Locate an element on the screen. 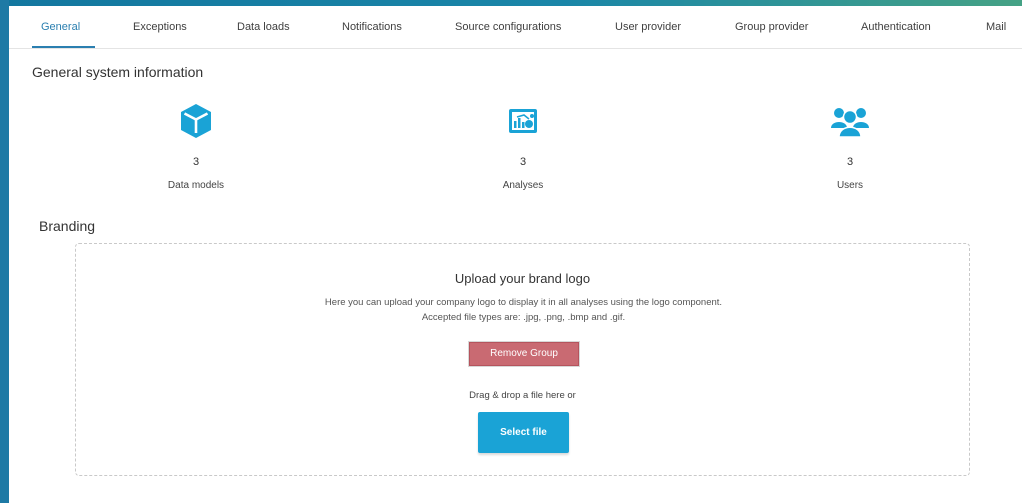  tab-notifications: Notifications is located at coordinates (372, 27).